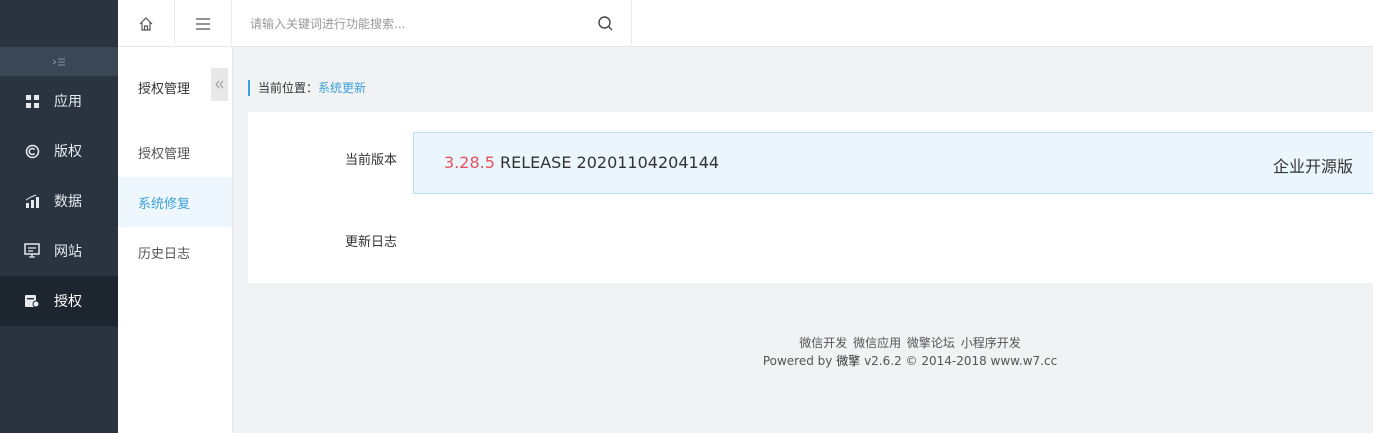 This screenshot has width=1373, height=433. I want to click on breadcrumb: 当前位置：系统更新, so click(307, 88).